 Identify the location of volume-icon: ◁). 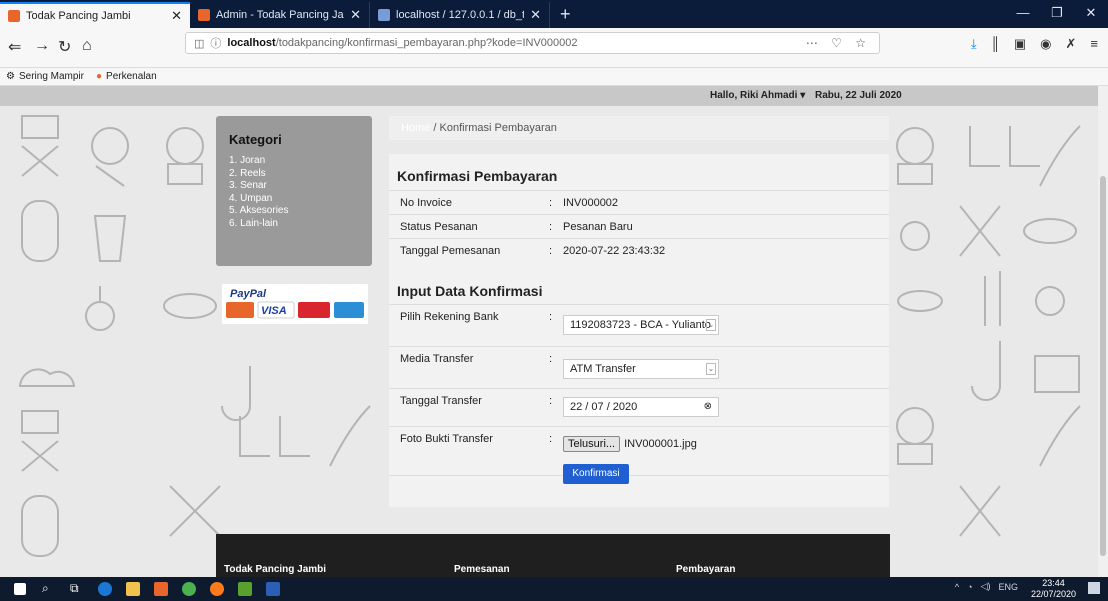
(986, 586).